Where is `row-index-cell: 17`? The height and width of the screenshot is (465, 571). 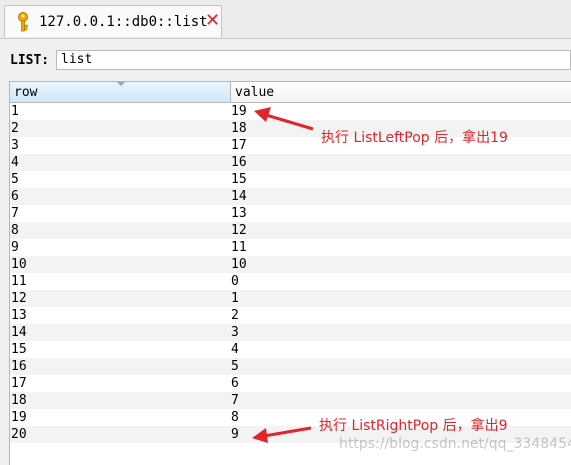 row-index-cell: 17 is located at coordinates (19, 383).